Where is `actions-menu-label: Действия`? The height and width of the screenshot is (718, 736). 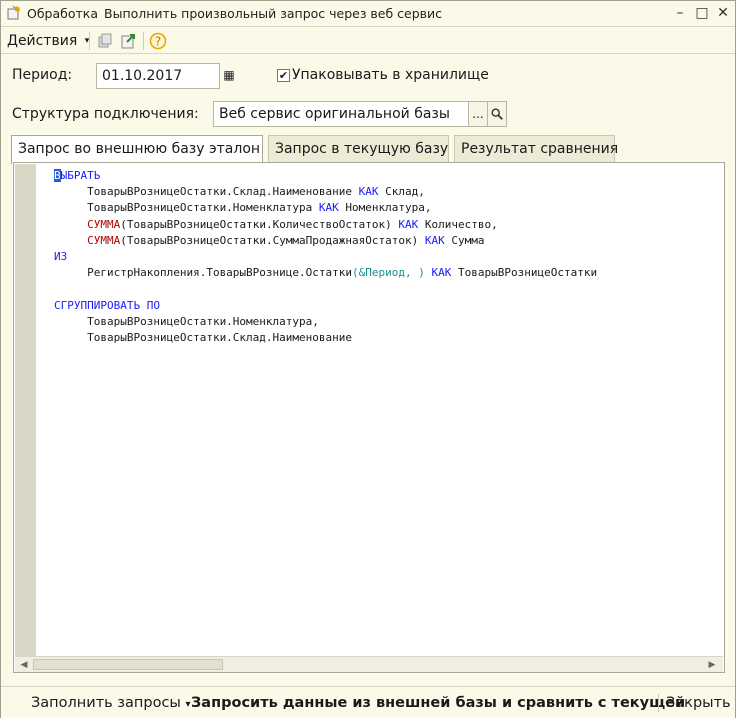 actions-menu-label: Действия is located at coordinates (42, 41).